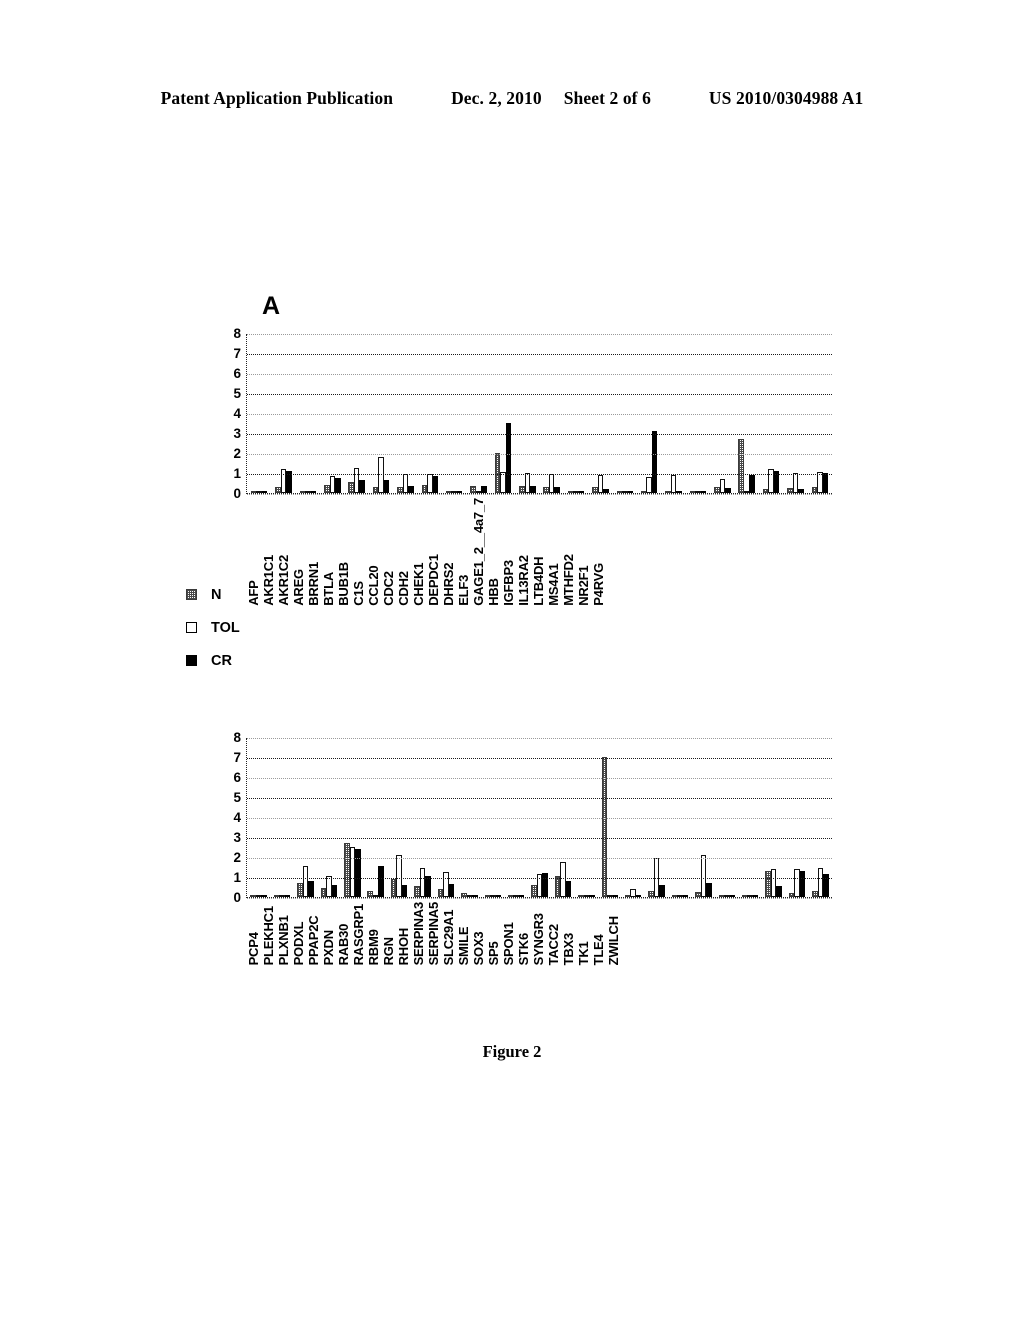 The height and width of the screenshot is (1320, 1024). I want to click on x-axis-label: SERPINA3, so click(418, 933).